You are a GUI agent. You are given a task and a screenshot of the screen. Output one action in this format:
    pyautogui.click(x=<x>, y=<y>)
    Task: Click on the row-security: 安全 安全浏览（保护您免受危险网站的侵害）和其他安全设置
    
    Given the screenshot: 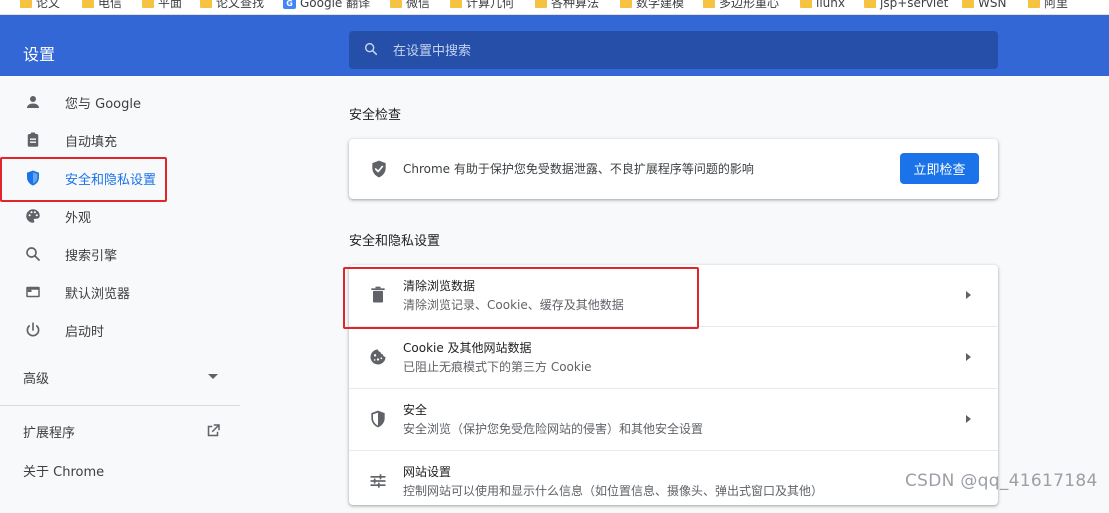 What is the action you would take?
    pyautogui.click(x=673, y=420)
    